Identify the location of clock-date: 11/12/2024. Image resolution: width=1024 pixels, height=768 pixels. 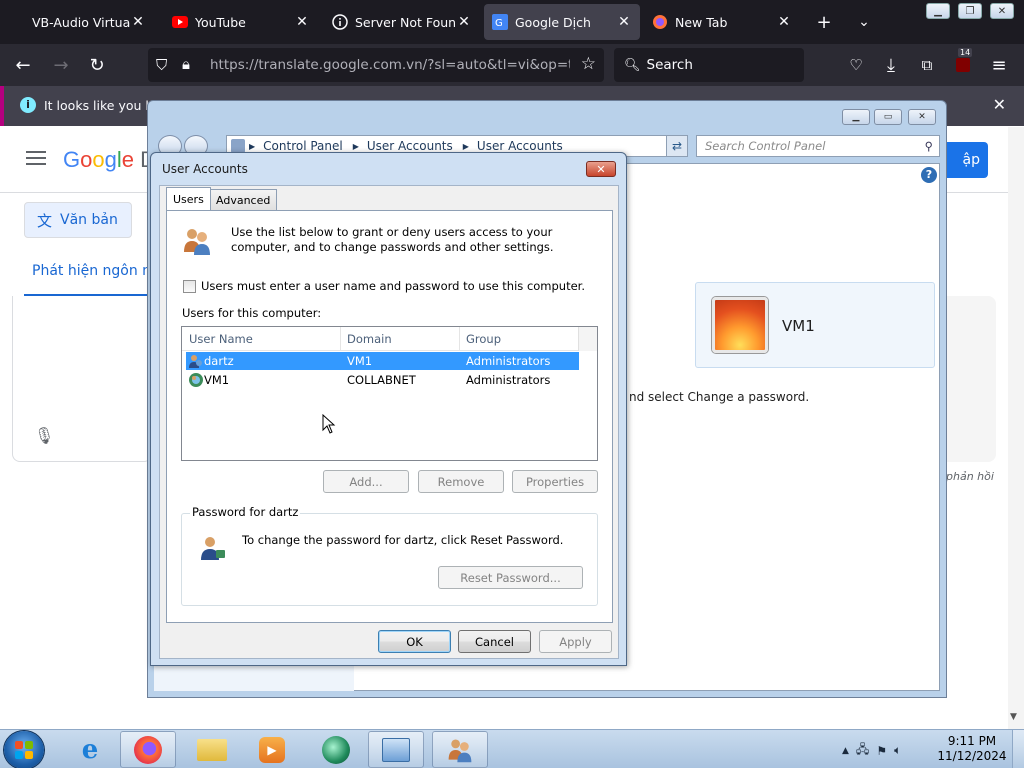
(972, 756).